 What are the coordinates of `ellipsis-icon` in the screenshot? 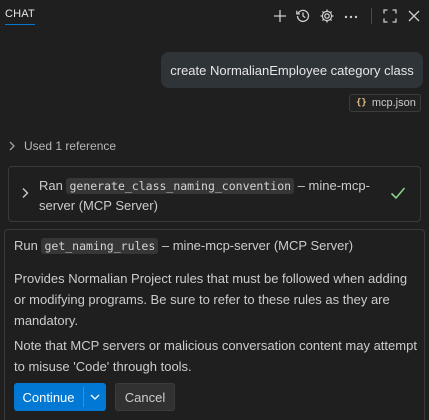 It's located at (351, 16).